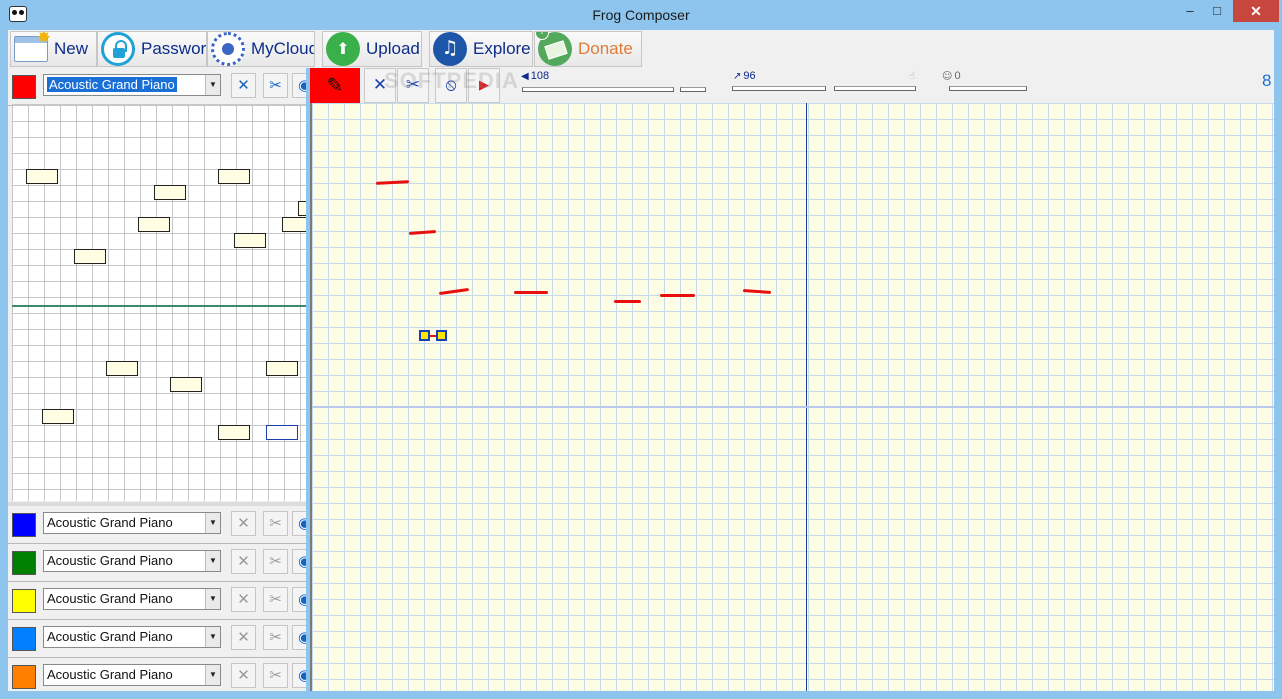 This screenshot has height=699, width=1282. I want to click on pen-tool-button: ✎, so click(335, 85).